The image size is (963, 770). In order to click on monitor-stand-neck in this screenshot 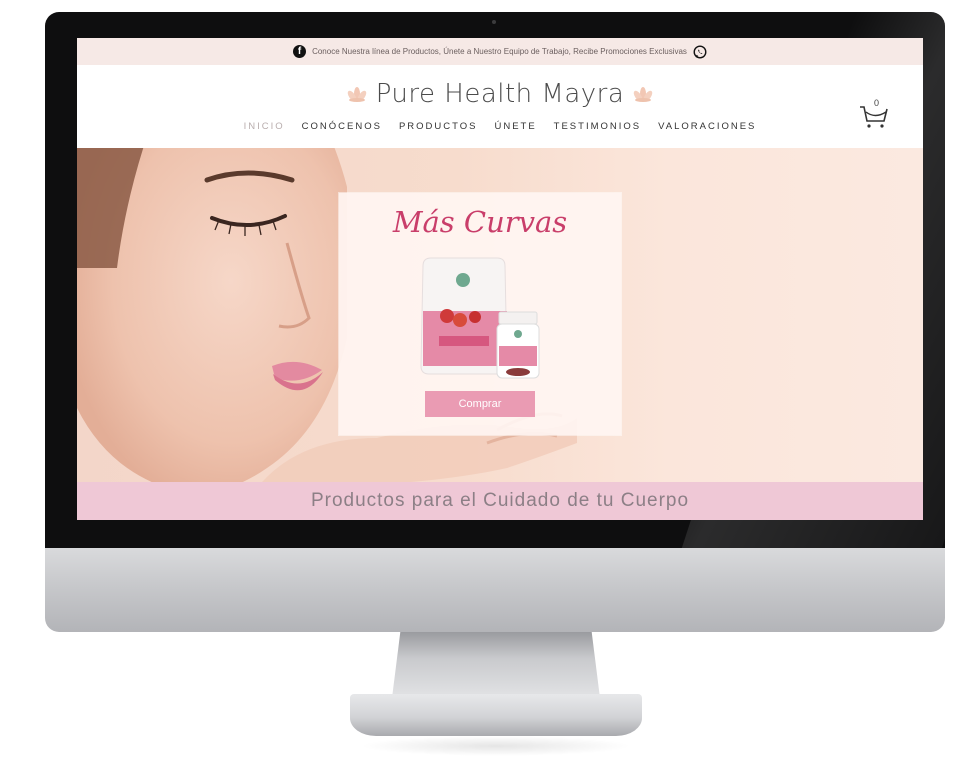, I will do `click(496, 665)`.